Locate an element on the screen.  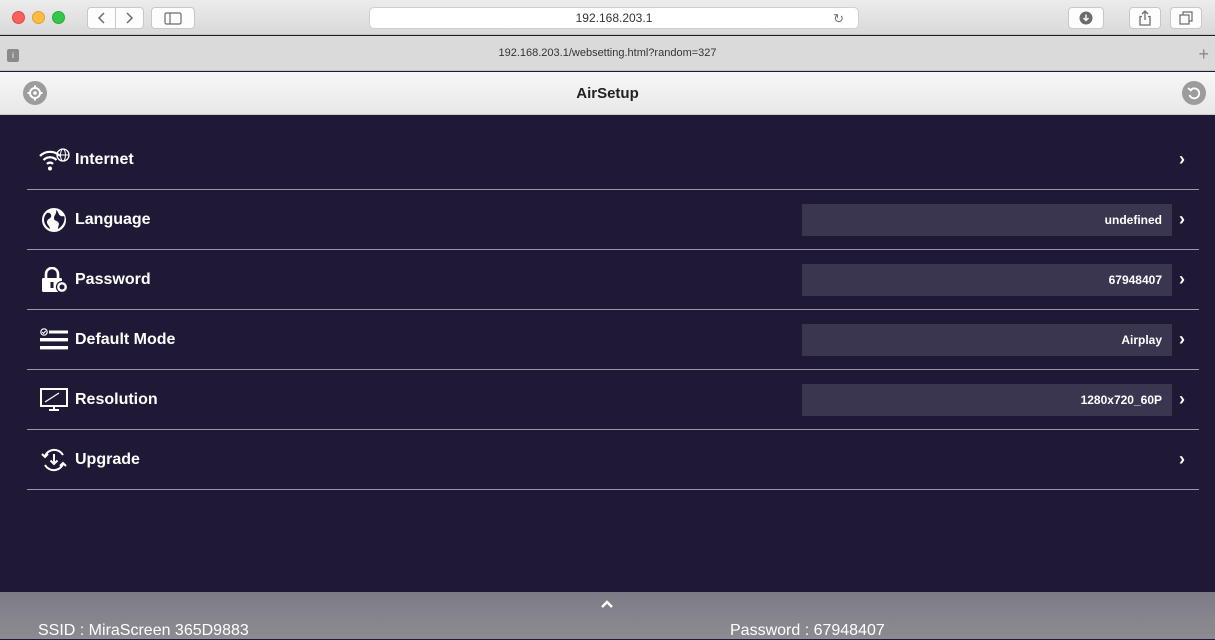
resolution-value: 1280x720_60P is located at coordinates (987, 399).